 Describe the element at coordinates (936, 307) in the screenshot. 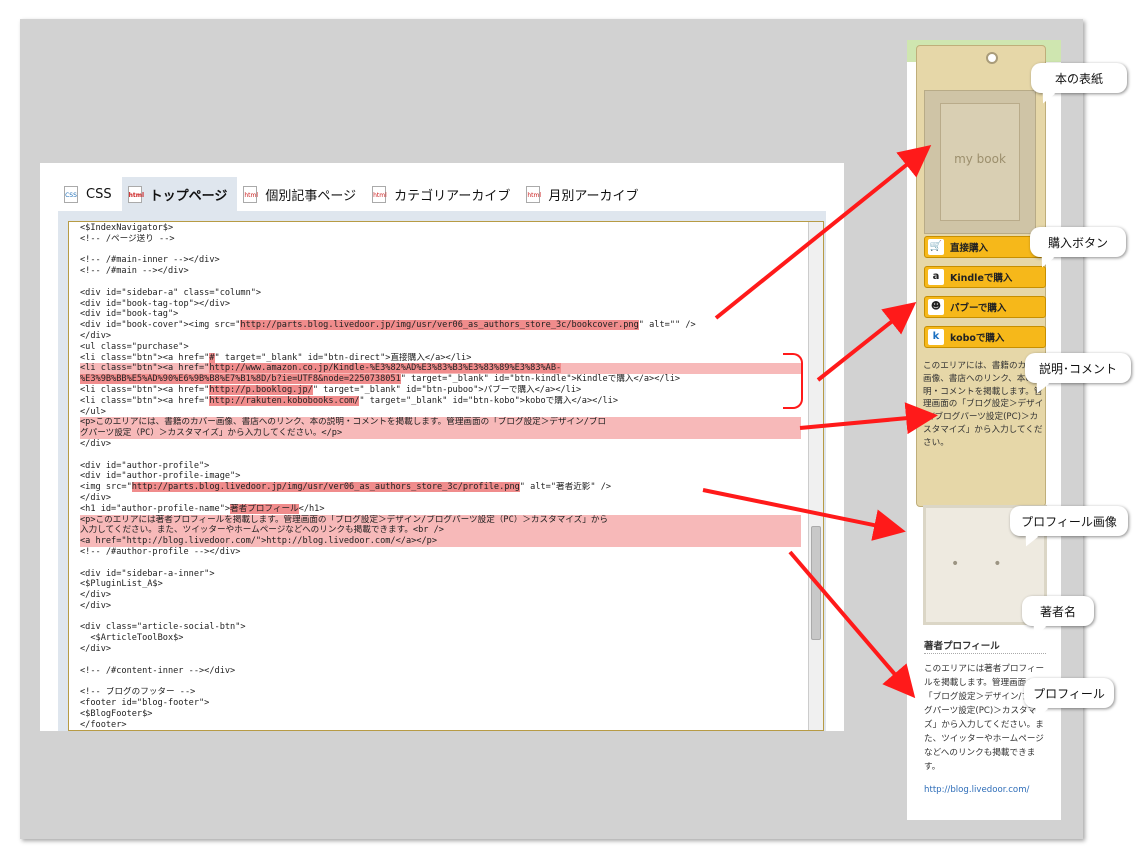

I see `puboo-icon: ☻` at that location.